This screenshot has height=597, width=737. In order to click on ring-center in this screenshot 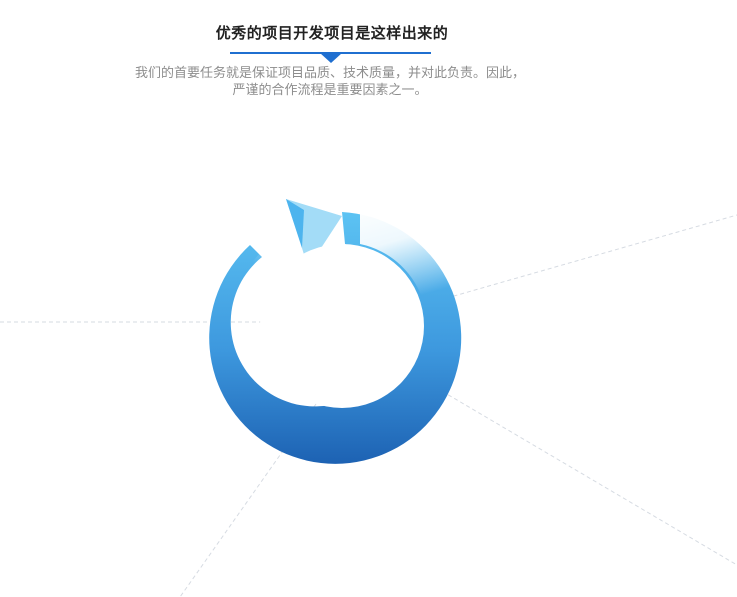, I will do `click(342, 326)`.